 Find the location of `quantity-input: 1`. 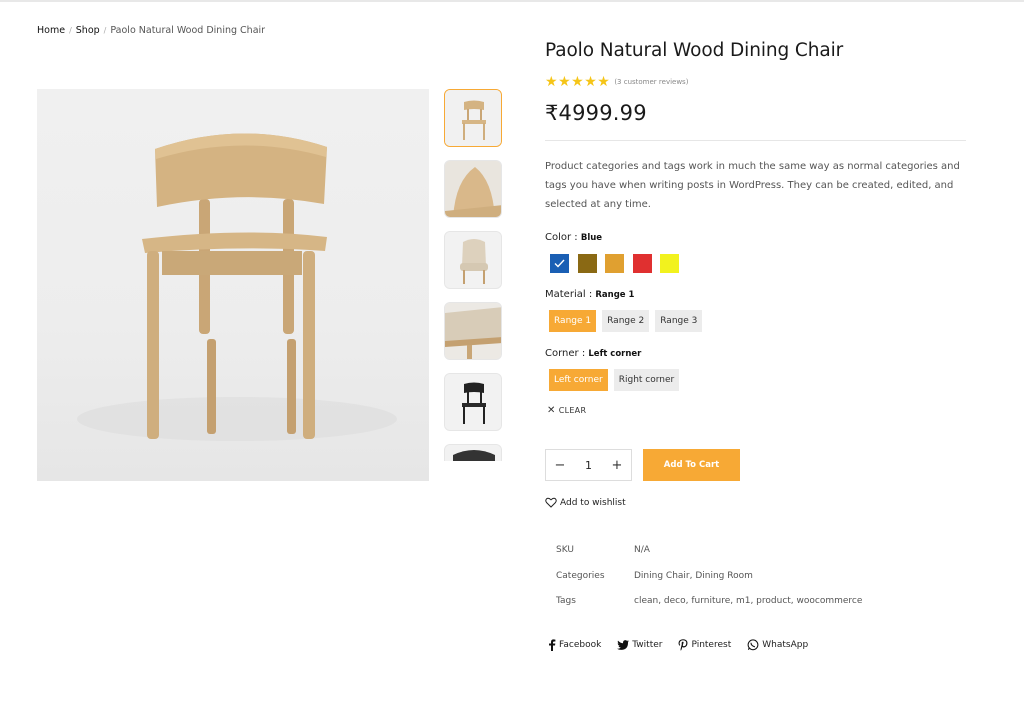

quantity-input: 1 is located at coordinates (589, 465).